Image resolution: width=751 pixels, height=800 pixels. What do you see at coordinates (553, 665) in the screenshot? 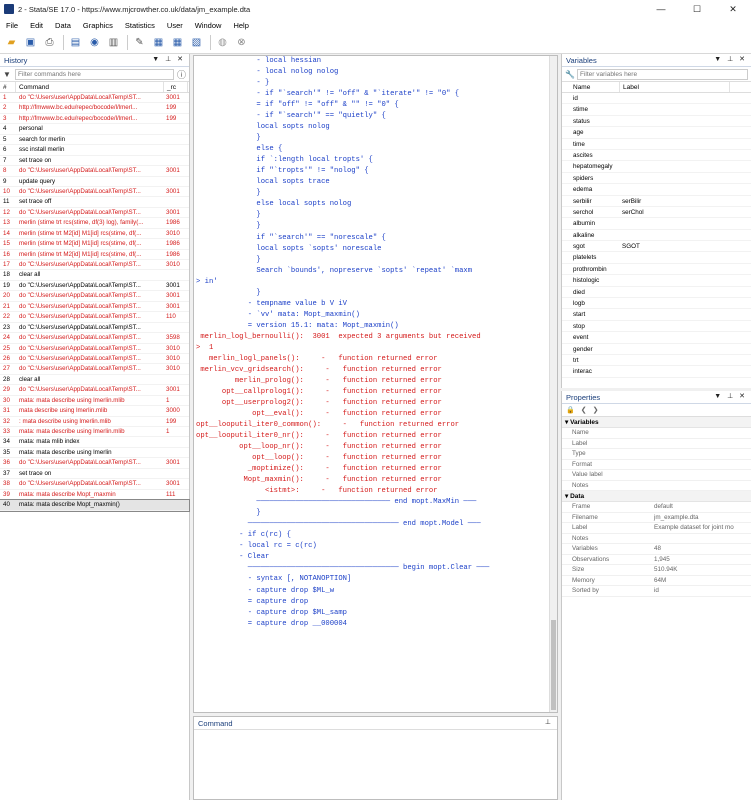
I see `results-scroll-thumb` at bounding box center [553, 665].